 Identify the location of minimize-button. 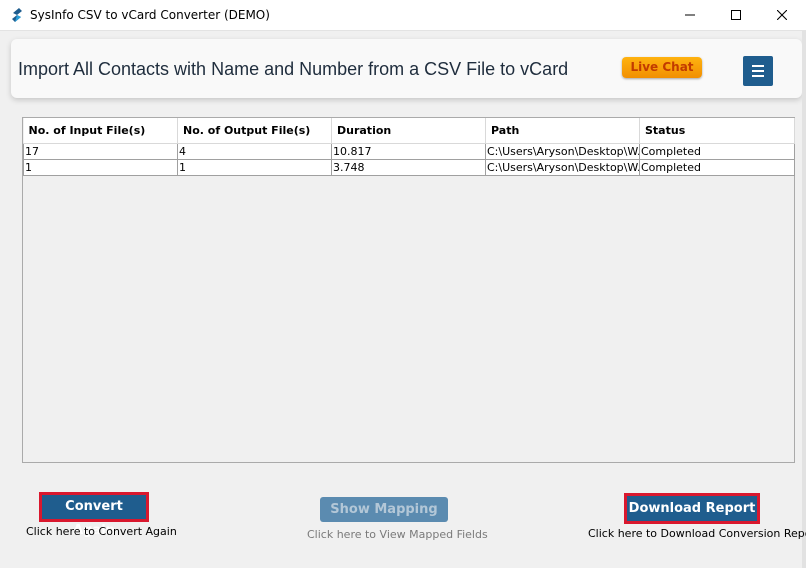
(690, 15).